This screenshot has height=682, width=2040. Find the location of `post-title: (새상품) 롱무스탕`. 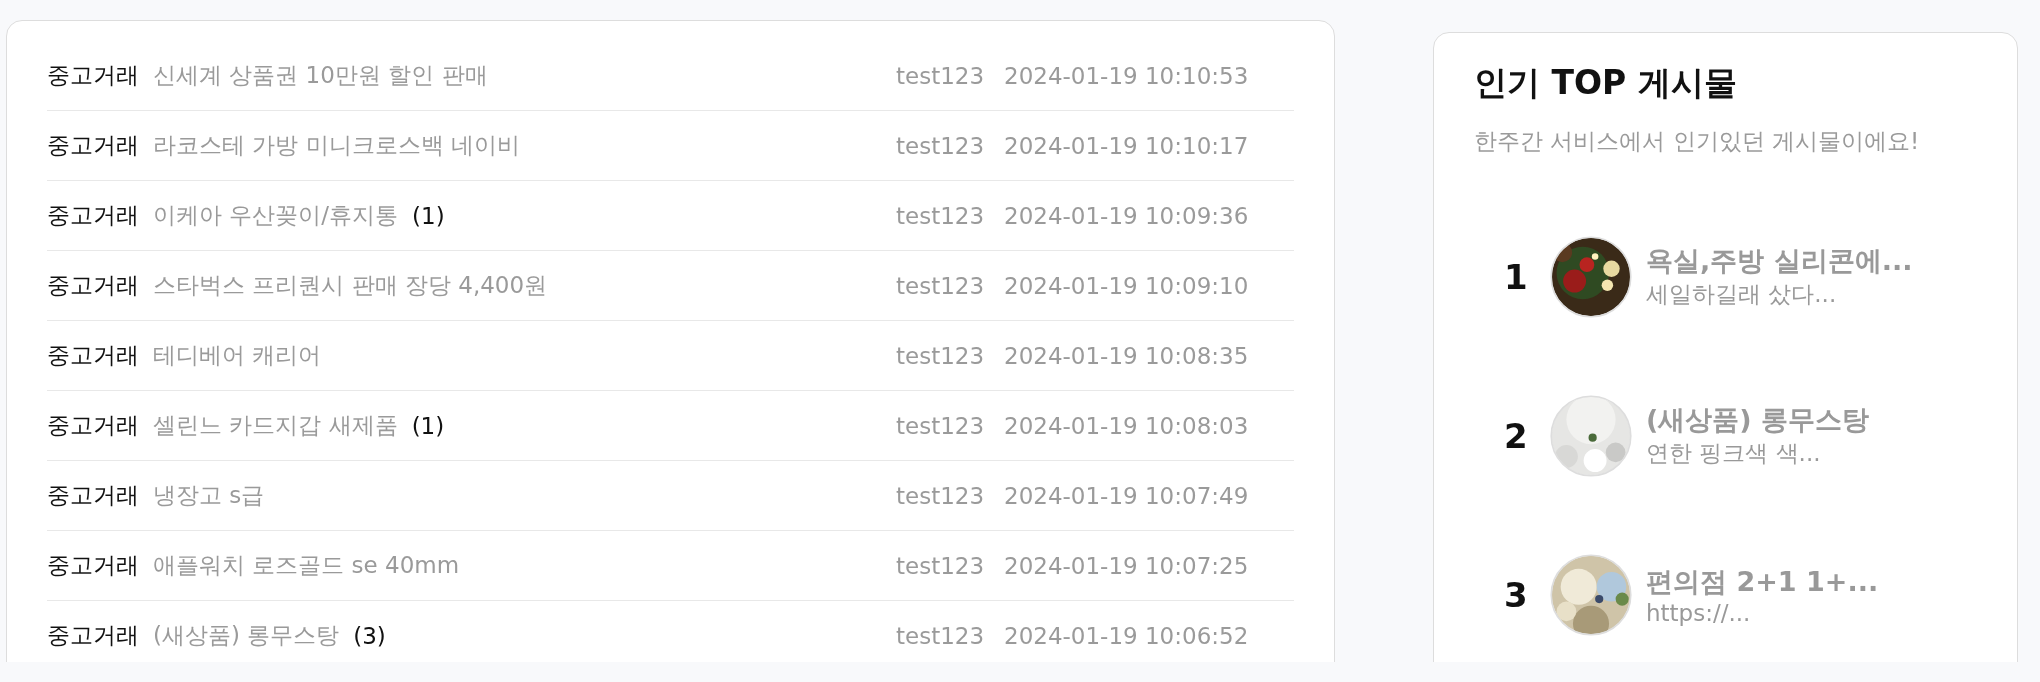

post-title: (새상품) 롱무스탕 is located at coordinates (246, 635).